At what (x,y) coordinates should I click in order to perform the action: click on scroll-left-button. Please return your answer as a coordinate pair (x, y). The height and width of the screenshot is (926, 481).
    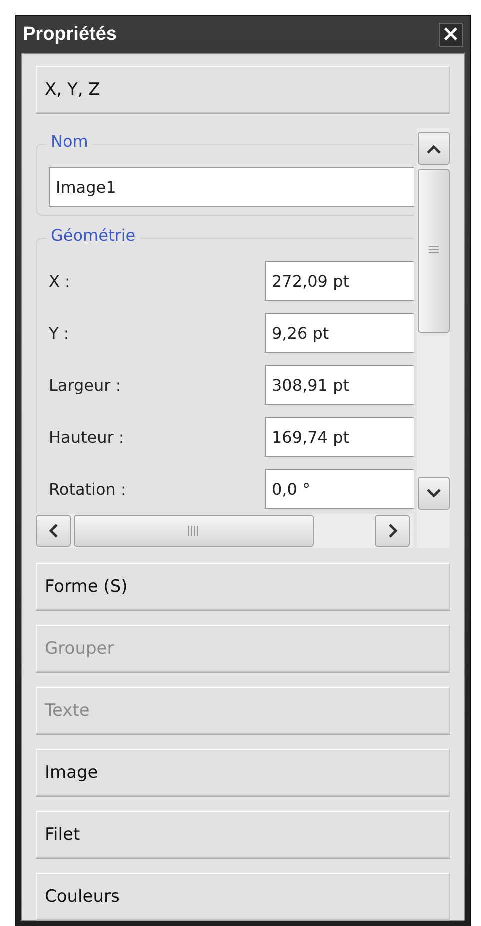
    Looking at the image, I should click on (53, 531).